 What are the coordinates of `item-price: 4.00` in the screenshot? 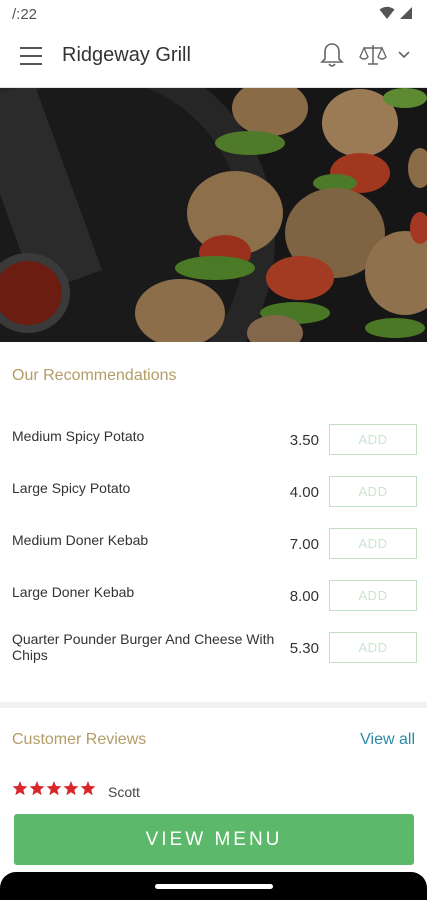 It's located at (304, 492).